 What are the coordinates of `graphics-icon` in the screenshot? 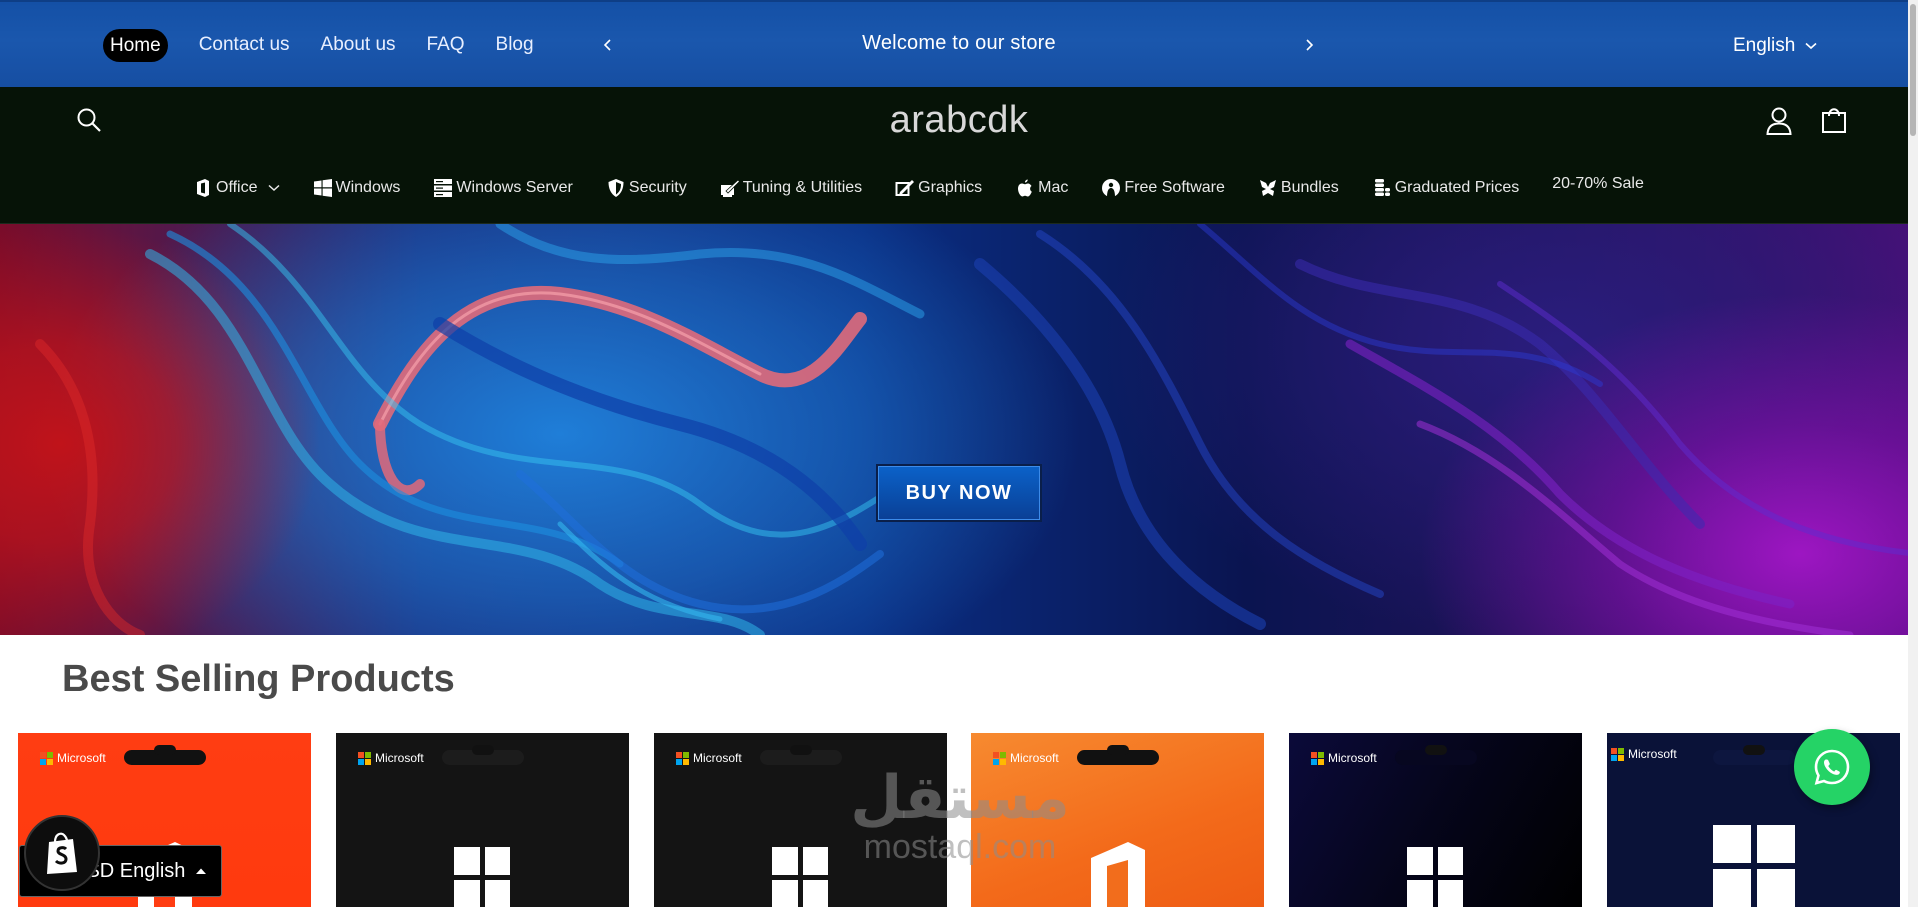 It's located at (905, 188).